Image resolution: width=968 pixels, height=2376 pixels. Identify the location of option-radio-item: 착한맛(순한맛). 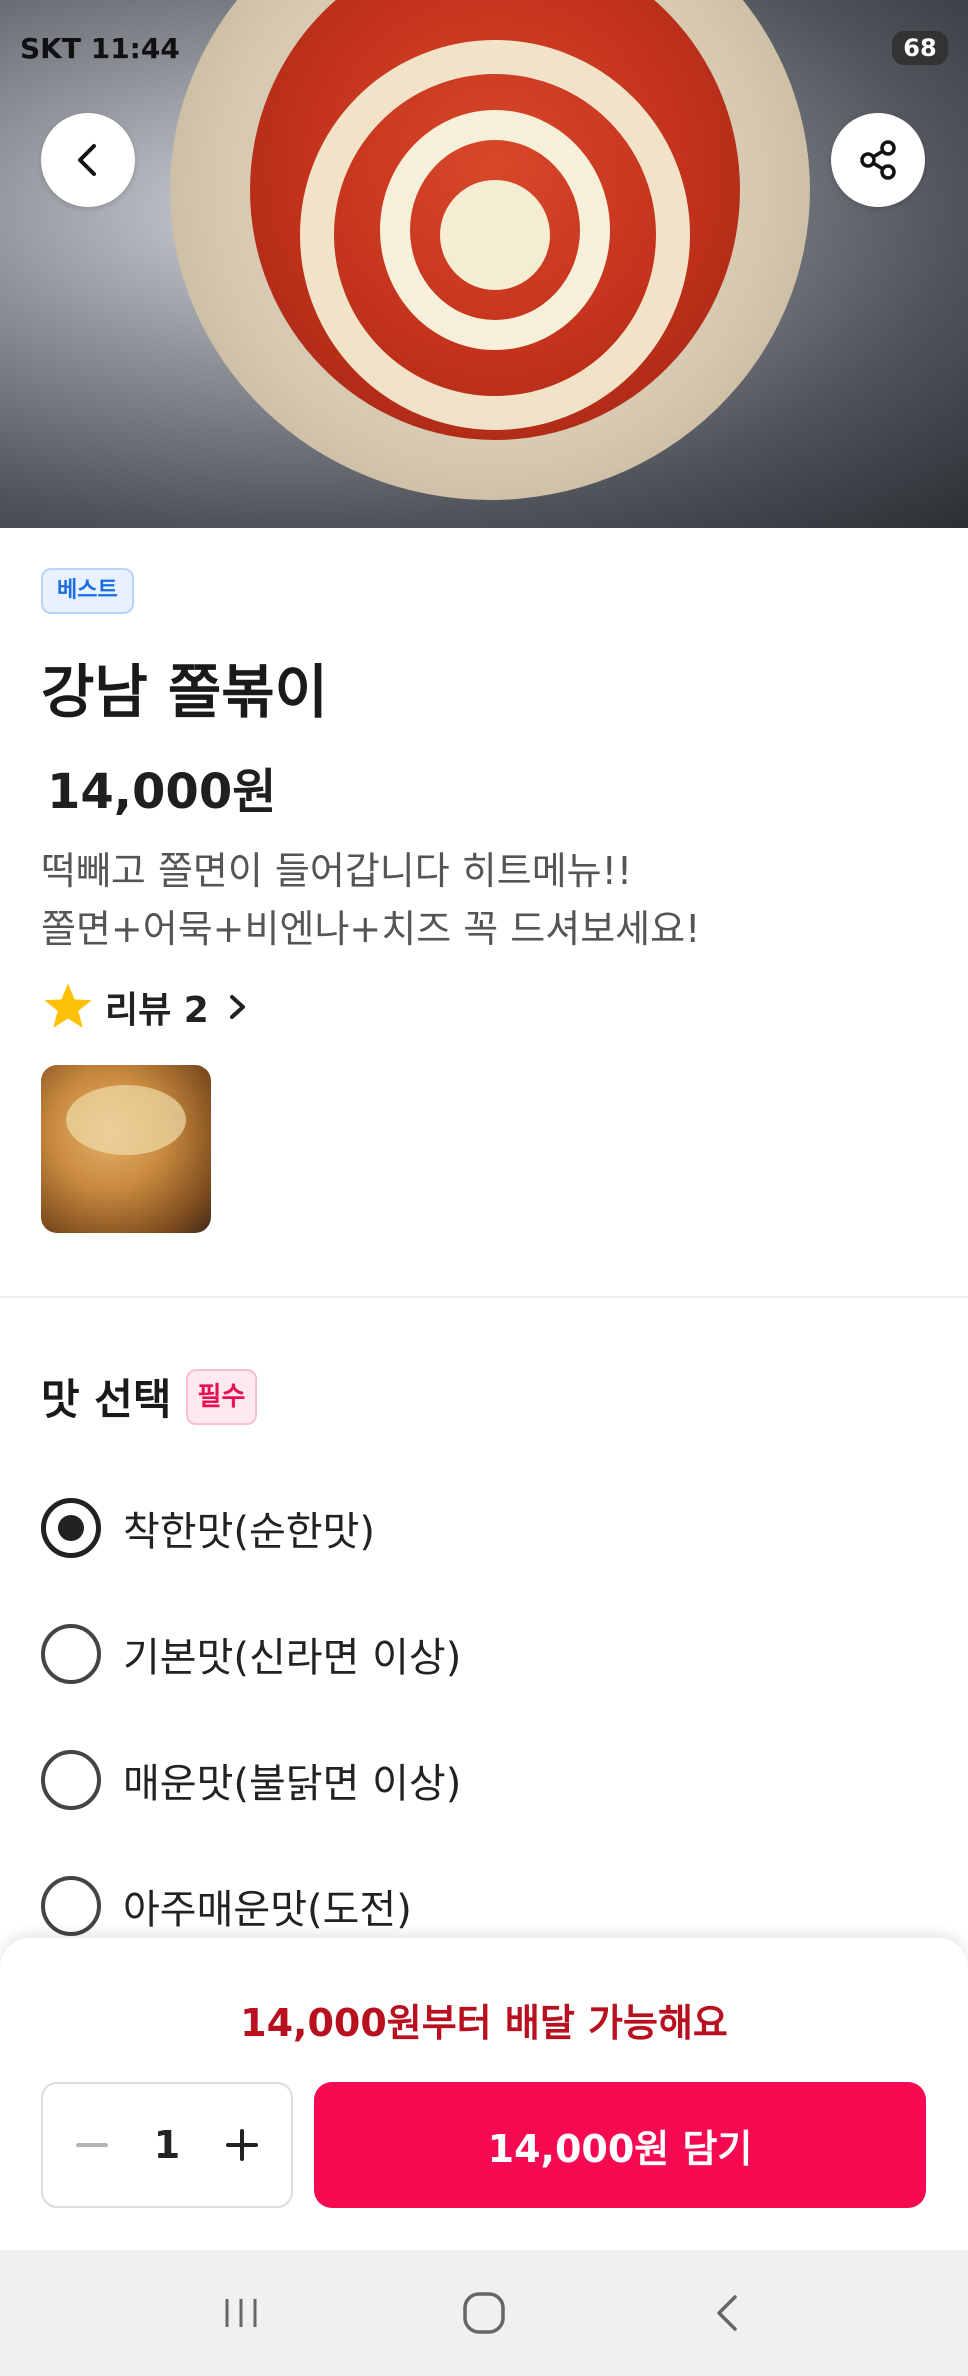
(208, 1528).